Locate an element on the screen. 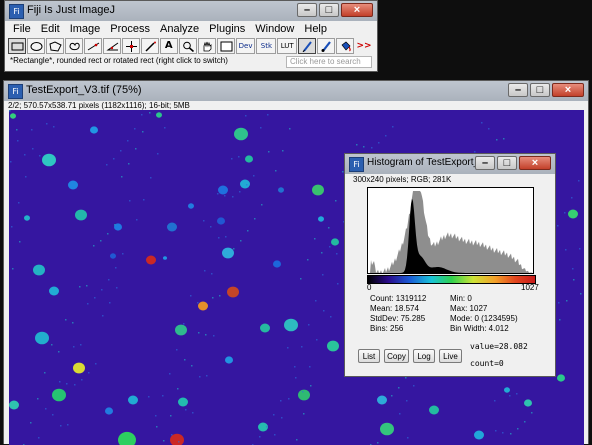  color-picker-tool is located at coordinates (225, 46).